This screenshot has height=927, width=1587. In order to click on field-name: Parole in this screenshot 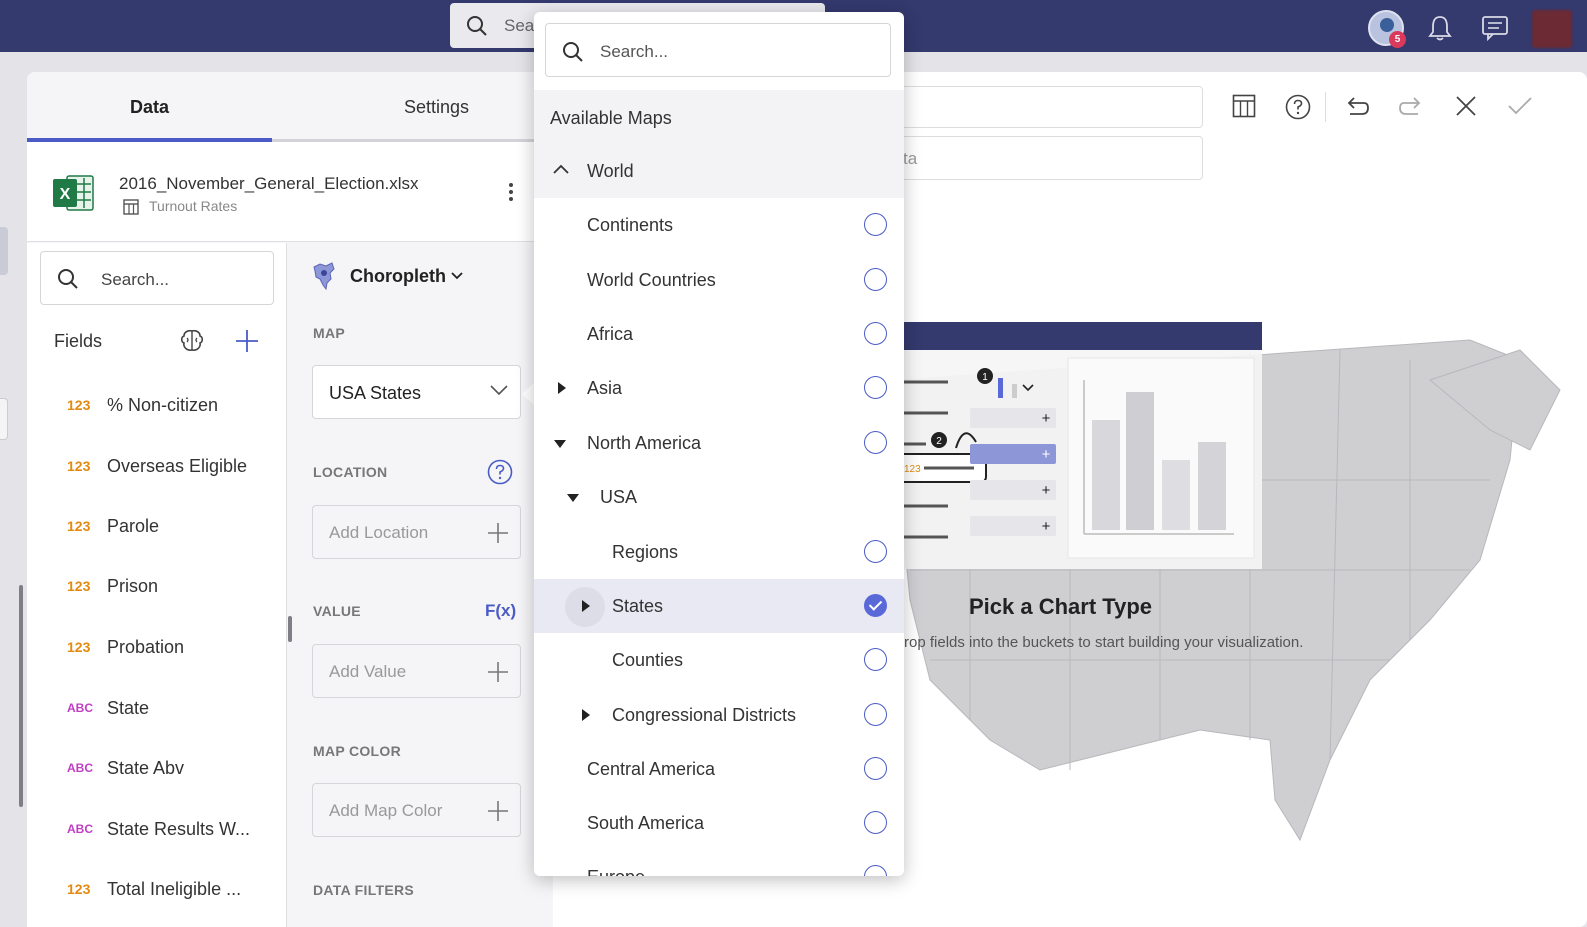, I will do `click(133, 525)`.